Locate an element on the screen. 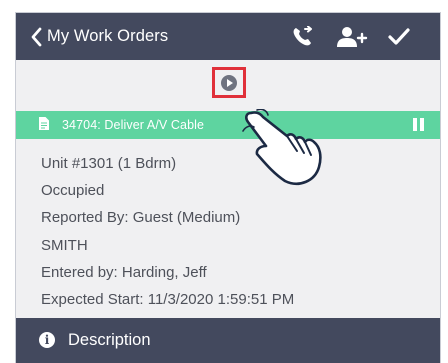  pause-icon is located at coordinates (418, 124).